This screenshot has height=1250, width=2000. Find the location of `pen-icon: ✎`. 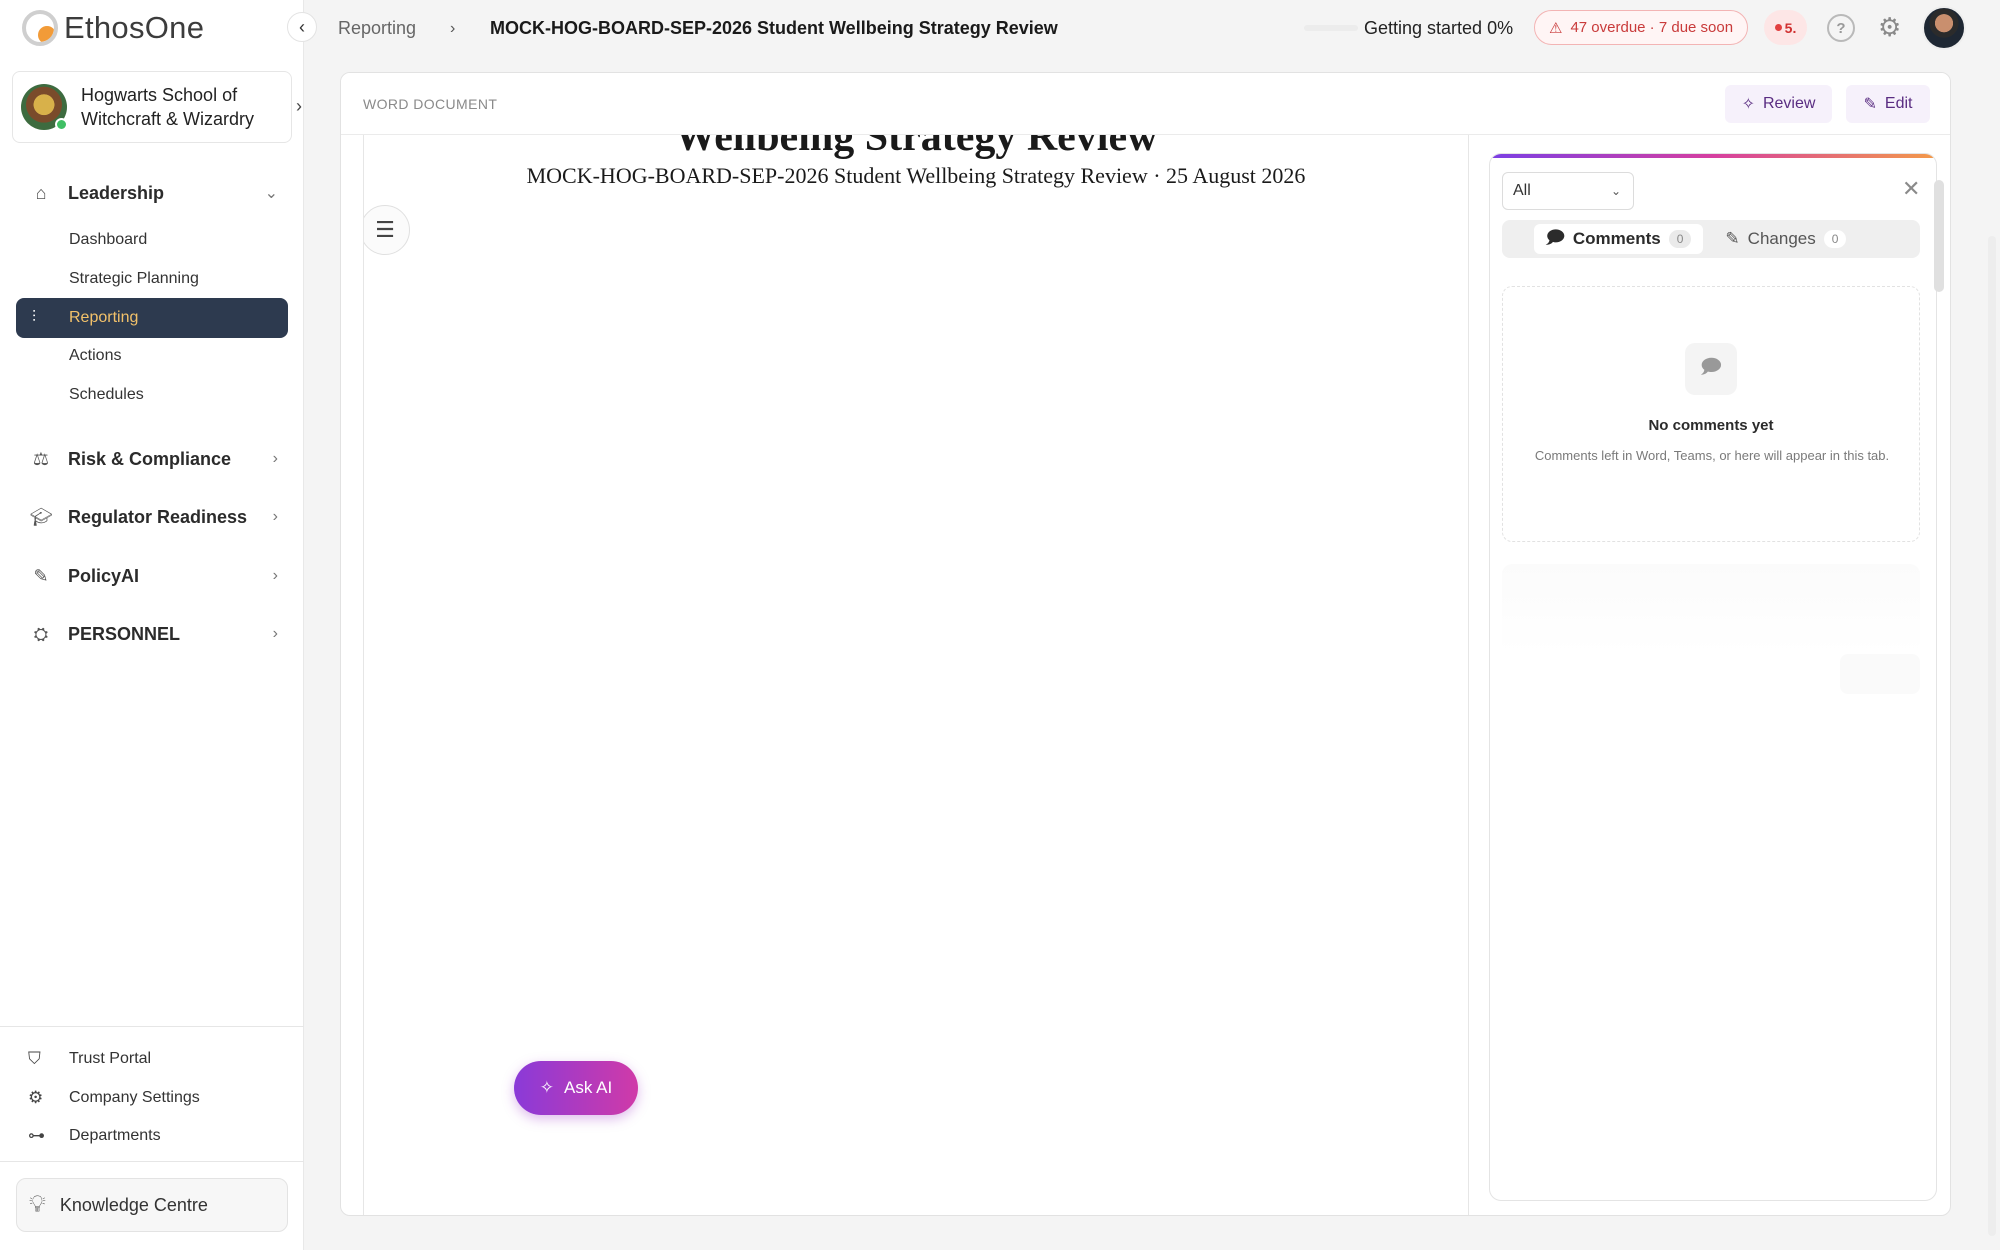

pen-icon: ✎ is located at coordinates (41, 575).